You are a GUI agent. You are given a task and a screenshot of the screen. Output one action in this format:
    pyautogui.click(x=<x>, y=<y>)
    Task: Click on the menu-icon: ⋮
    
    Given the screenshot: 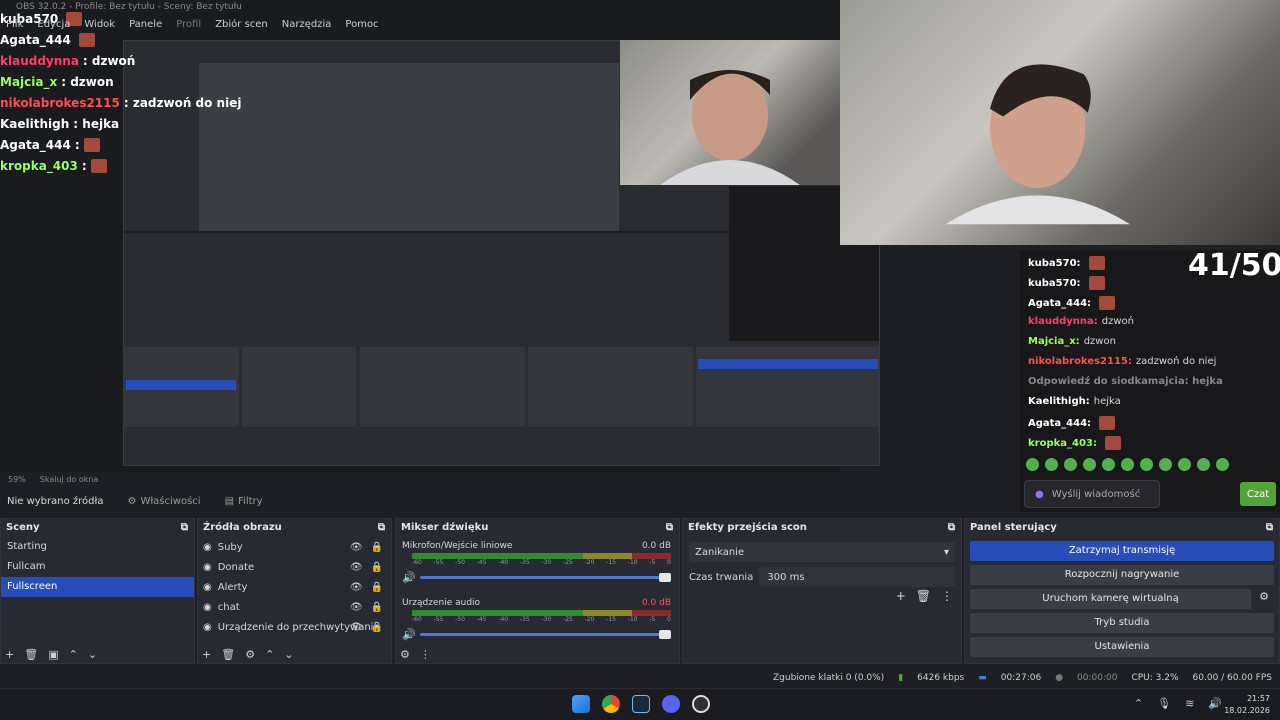 What is the action you would take?
    pyautogui.click(x=947, y=596)
    